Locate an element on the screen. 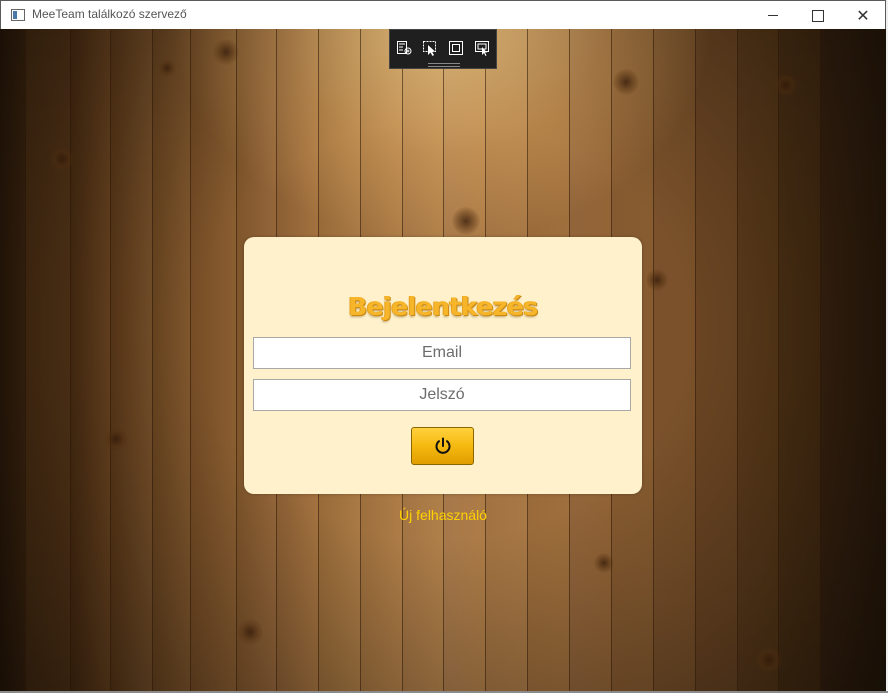 The width and height of the screenshot is (888, 693). track-focus-button is located at coordinates (482, 48).